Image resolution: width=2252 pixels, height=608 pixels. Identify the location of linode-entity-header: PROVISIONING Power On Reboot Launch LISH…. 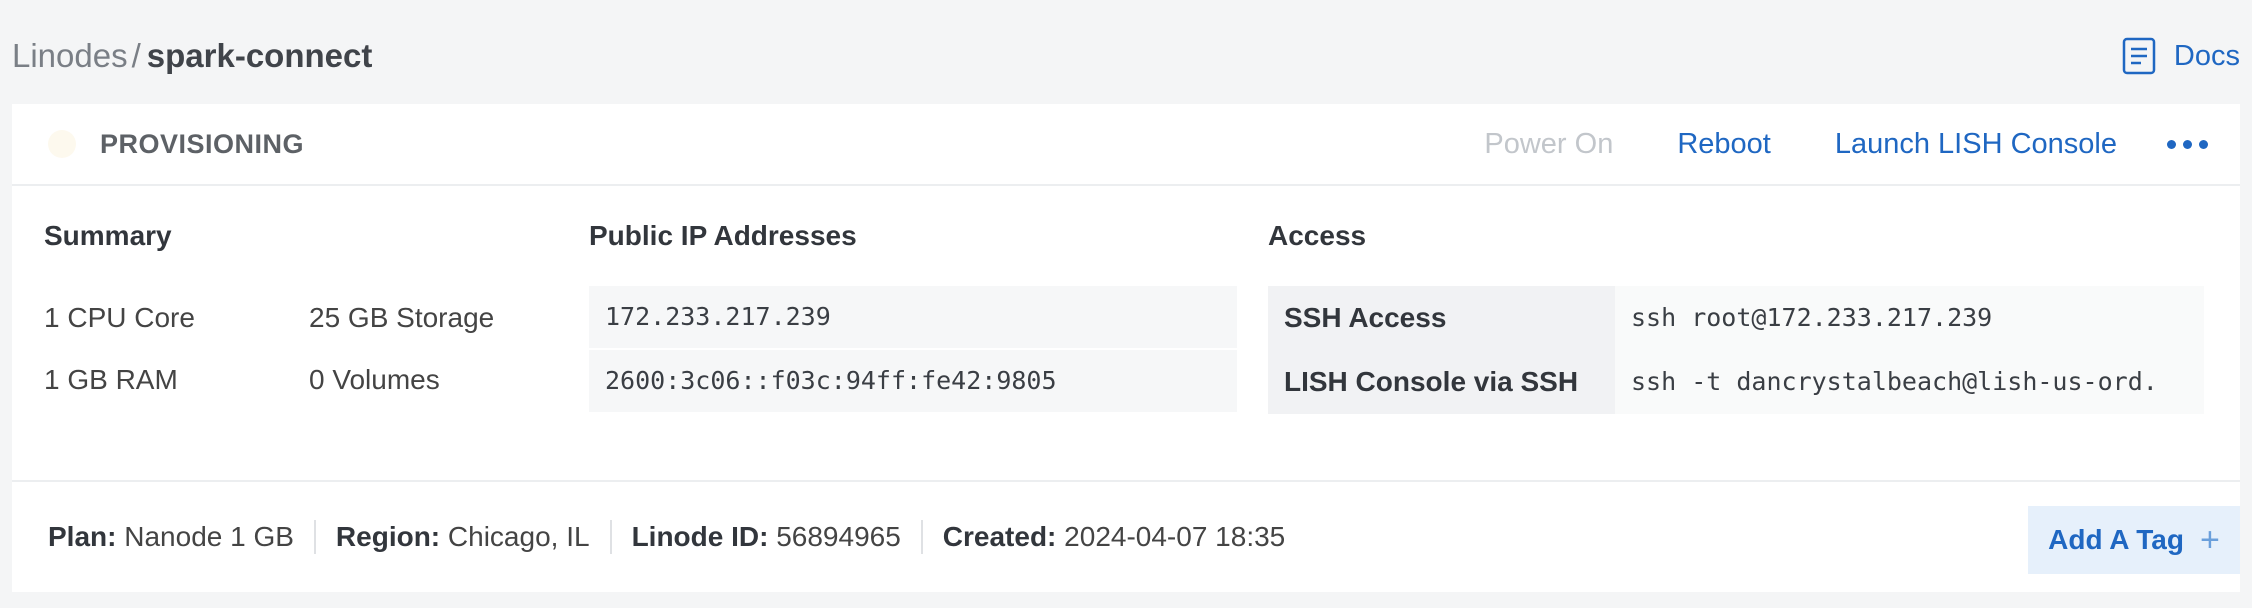
(1126, 145).